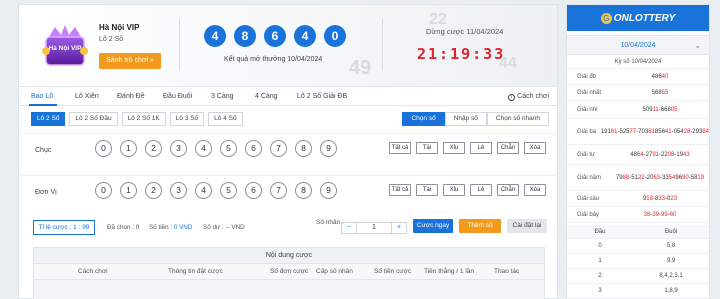 The image size is (720, 299). What do you see at coordinates (187, 119) in the screenshot?
I see `subtab-item: Lô 3 Số` at bounding box center [187, 119].